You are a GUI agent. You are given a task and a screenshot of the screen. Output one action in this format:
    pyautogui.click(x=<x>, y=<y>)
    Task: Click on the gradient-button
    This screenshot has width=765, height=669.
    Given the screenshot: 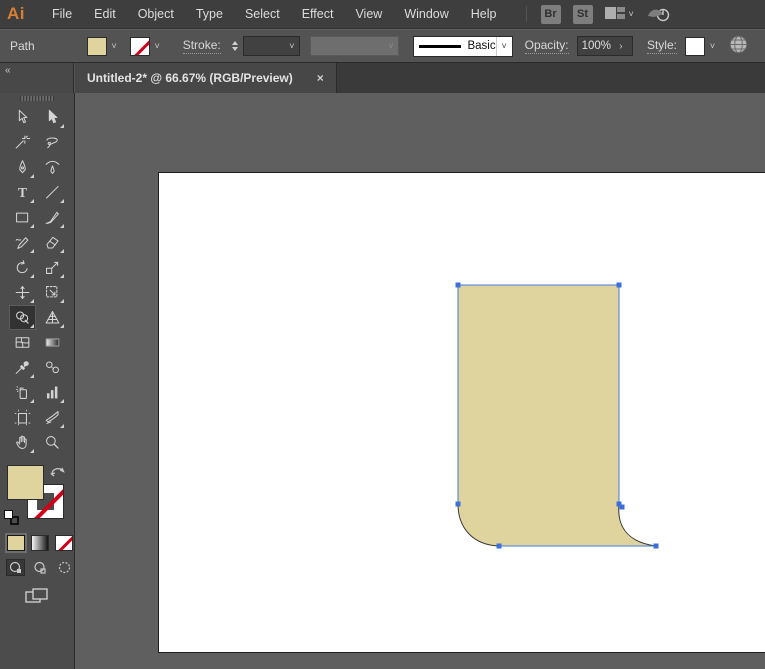 What is the action you would take?
    pyautogui.click(x=40, y=543)
    